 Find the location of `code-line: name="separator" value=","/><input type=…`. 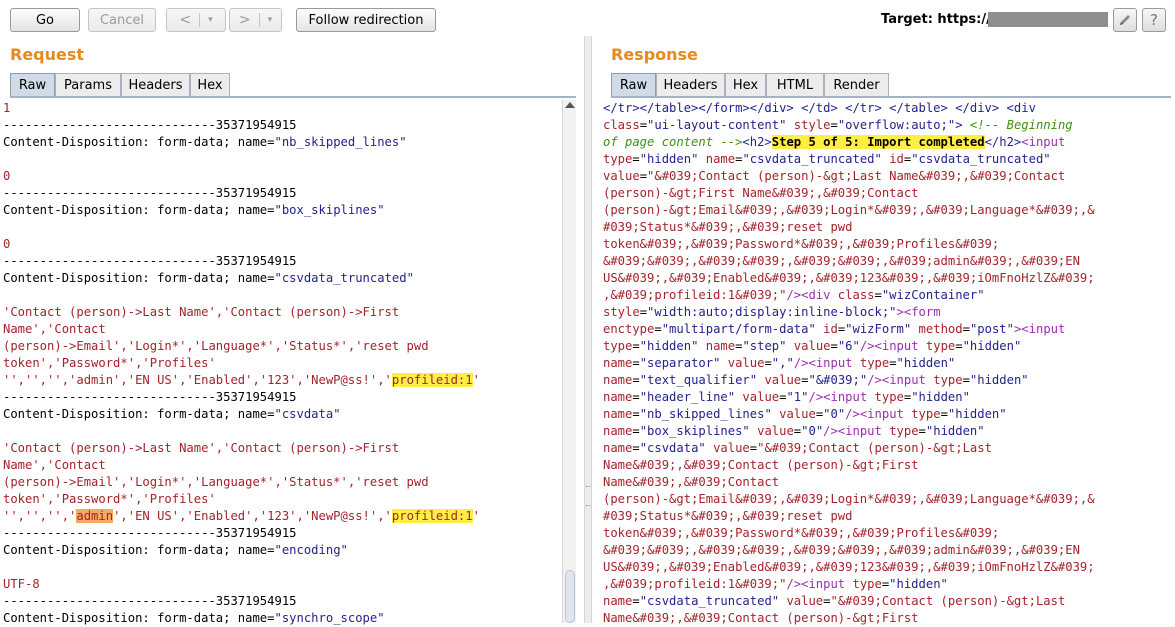

code-line: name="separator" value=","/><input type=… is located at coordinates (887, 363).